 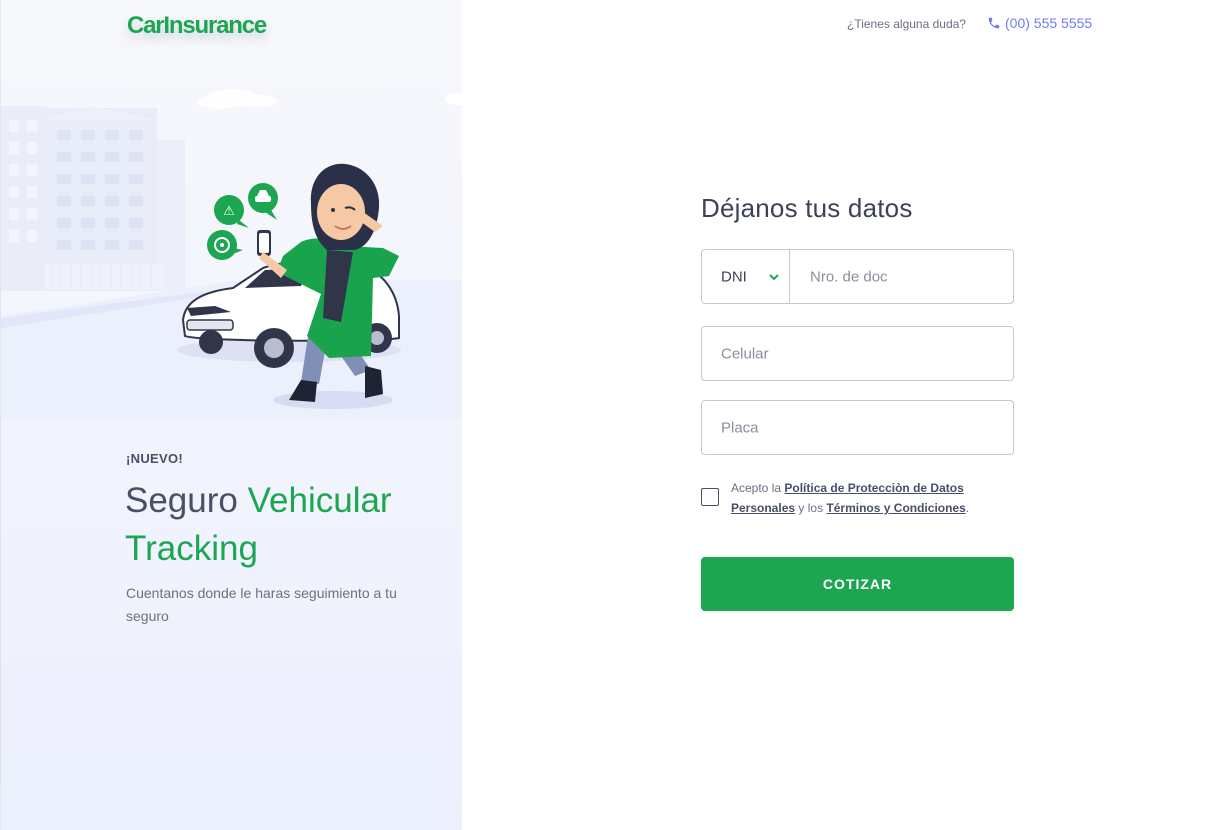 What do you see at coordinates (849, 276) in the screenshot?
I see `doc-number-input: Nro. de doc` at bounding box center [849, 276].